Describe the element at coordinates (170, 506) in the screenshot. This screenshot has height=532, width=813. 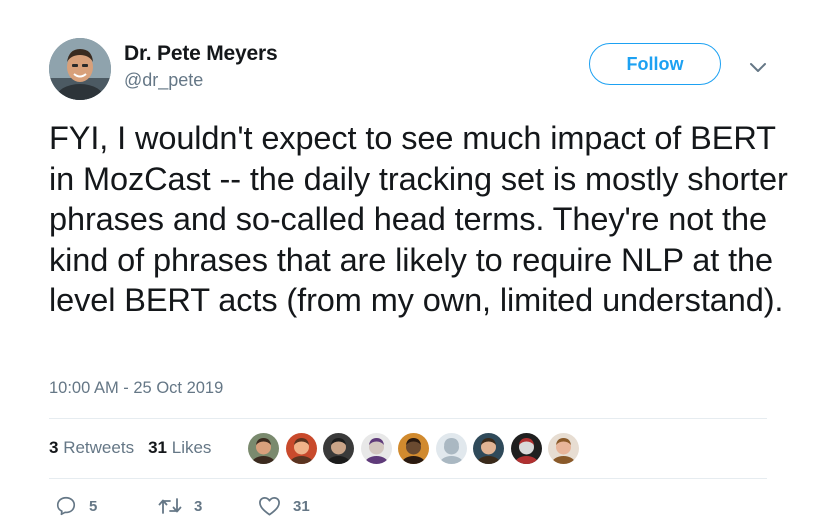
I see `retweet-icon` at that location.